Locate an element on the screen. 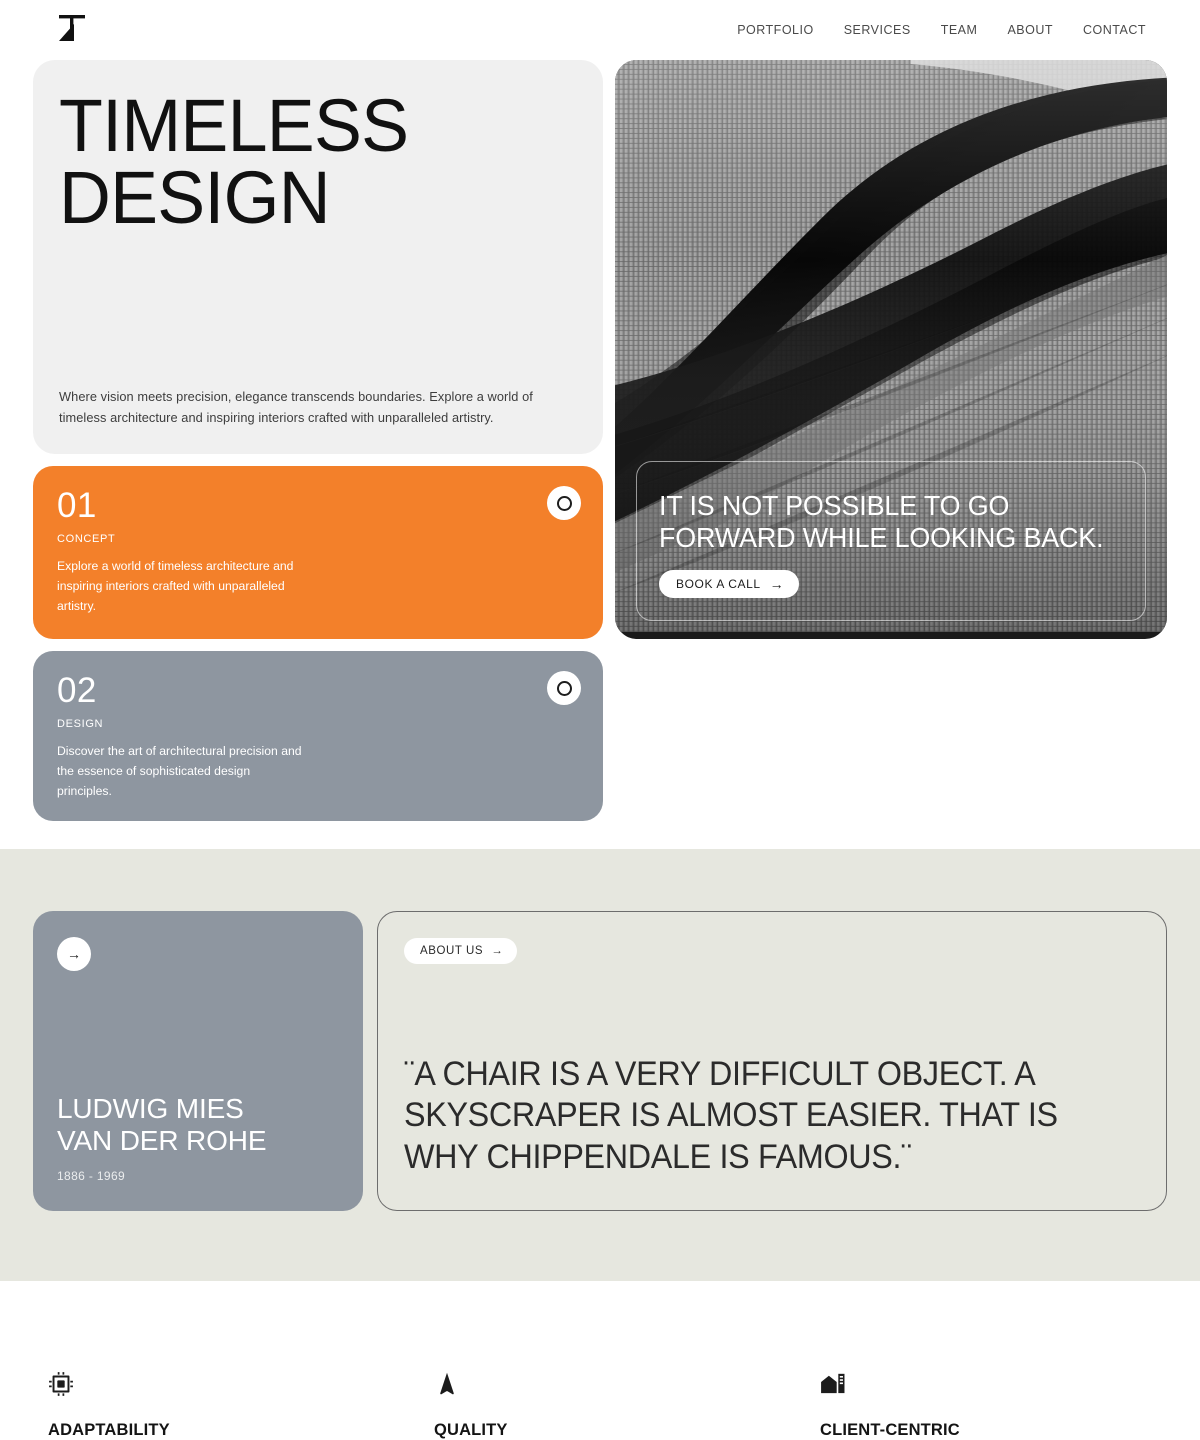 This screenshot has height=1440, width=1200. main-navigation: PORTFOLIO SERVICES TEAM ABOUT CONTACT is located at coordinates (941, 30).